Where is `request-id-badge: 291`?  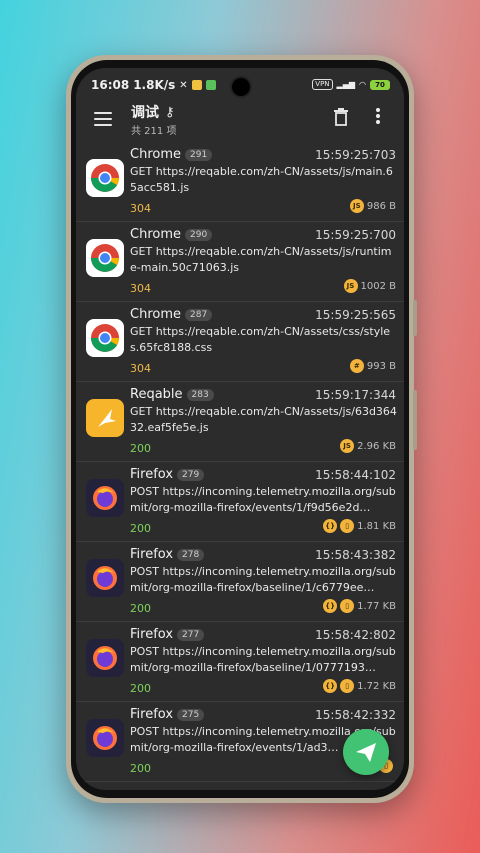 request-id-badge: 291 is located at coordinates (199, 154).